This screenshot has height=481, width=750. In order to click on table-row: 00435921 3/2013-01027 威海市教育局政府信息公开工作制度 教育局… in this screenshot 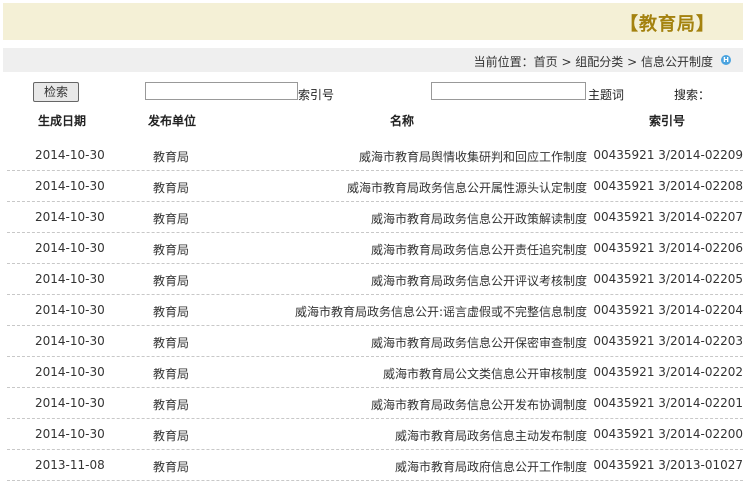, I will do `click(375, 465)`.